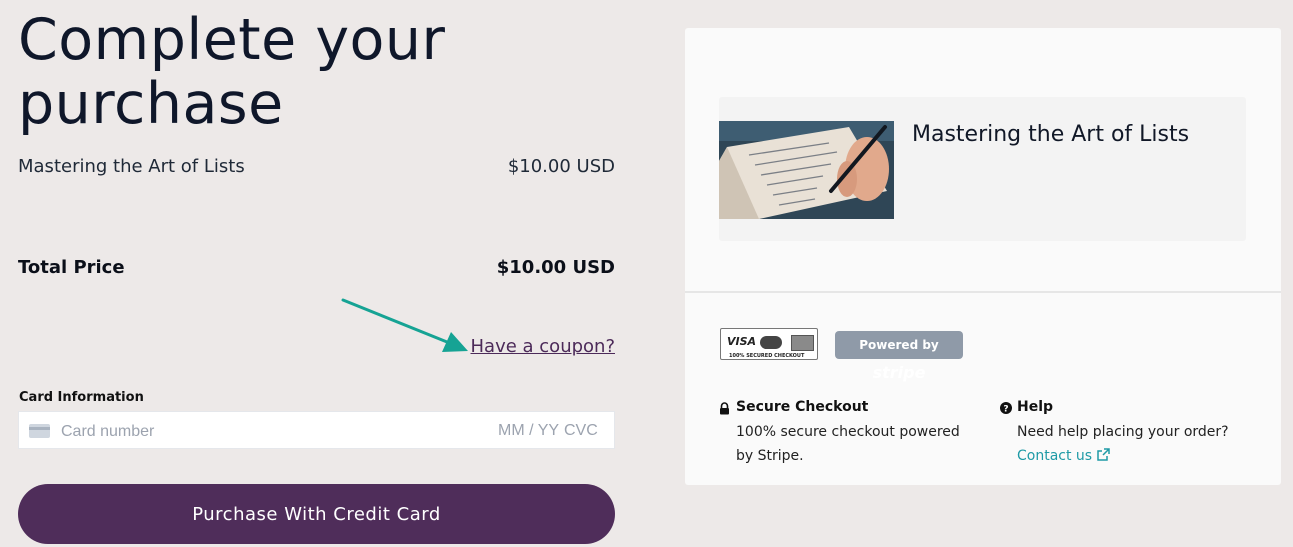 This screenshot has height=547, width=1293. What do you see at coordinates (131, 166) in the screenshot?
I see `line-item-name: Mastering the Art of Lists` at bounding box center [131, 166].